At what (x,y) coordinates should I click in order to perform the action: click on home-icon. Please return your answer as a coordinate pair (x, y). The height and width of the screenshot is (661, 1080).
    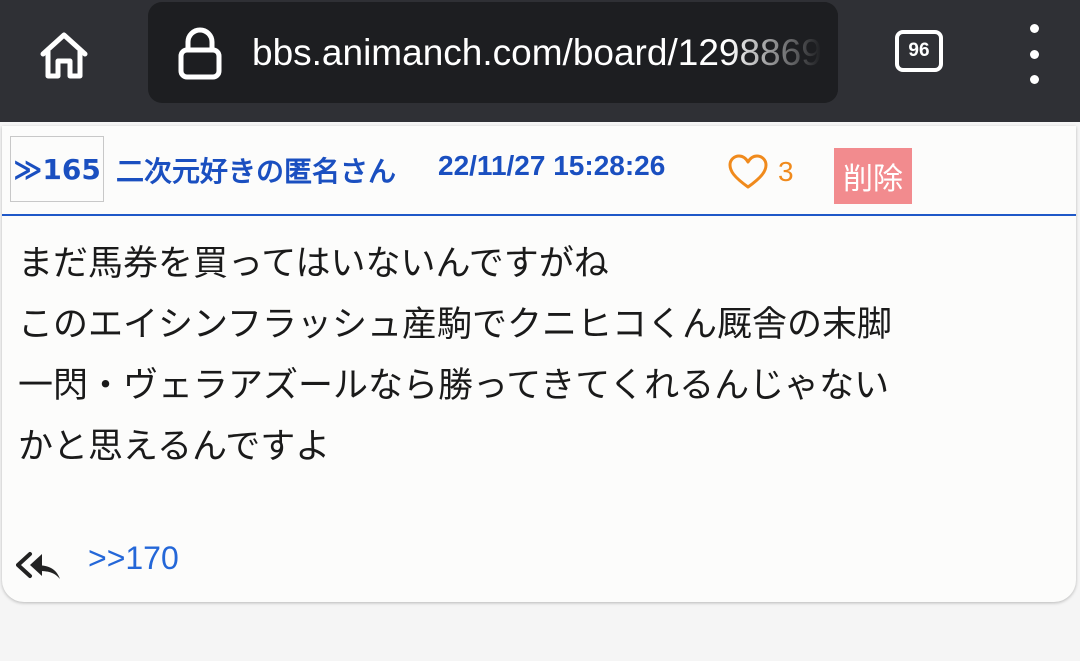
    Looking at the image, I should click on (64, 55).